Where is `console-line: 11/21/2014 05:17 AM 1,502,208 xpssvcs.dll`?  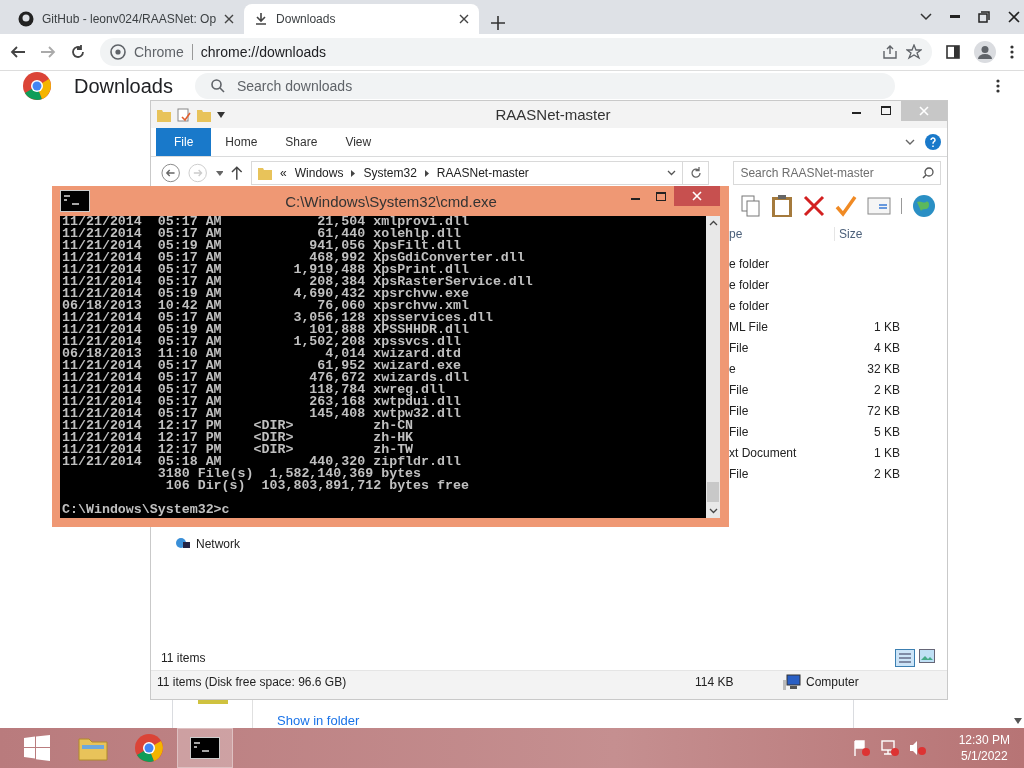
console-line: 11/21/2014 05:17 AM 1,502,208 xpssvcs.dll is located at coordinates (261, 342).